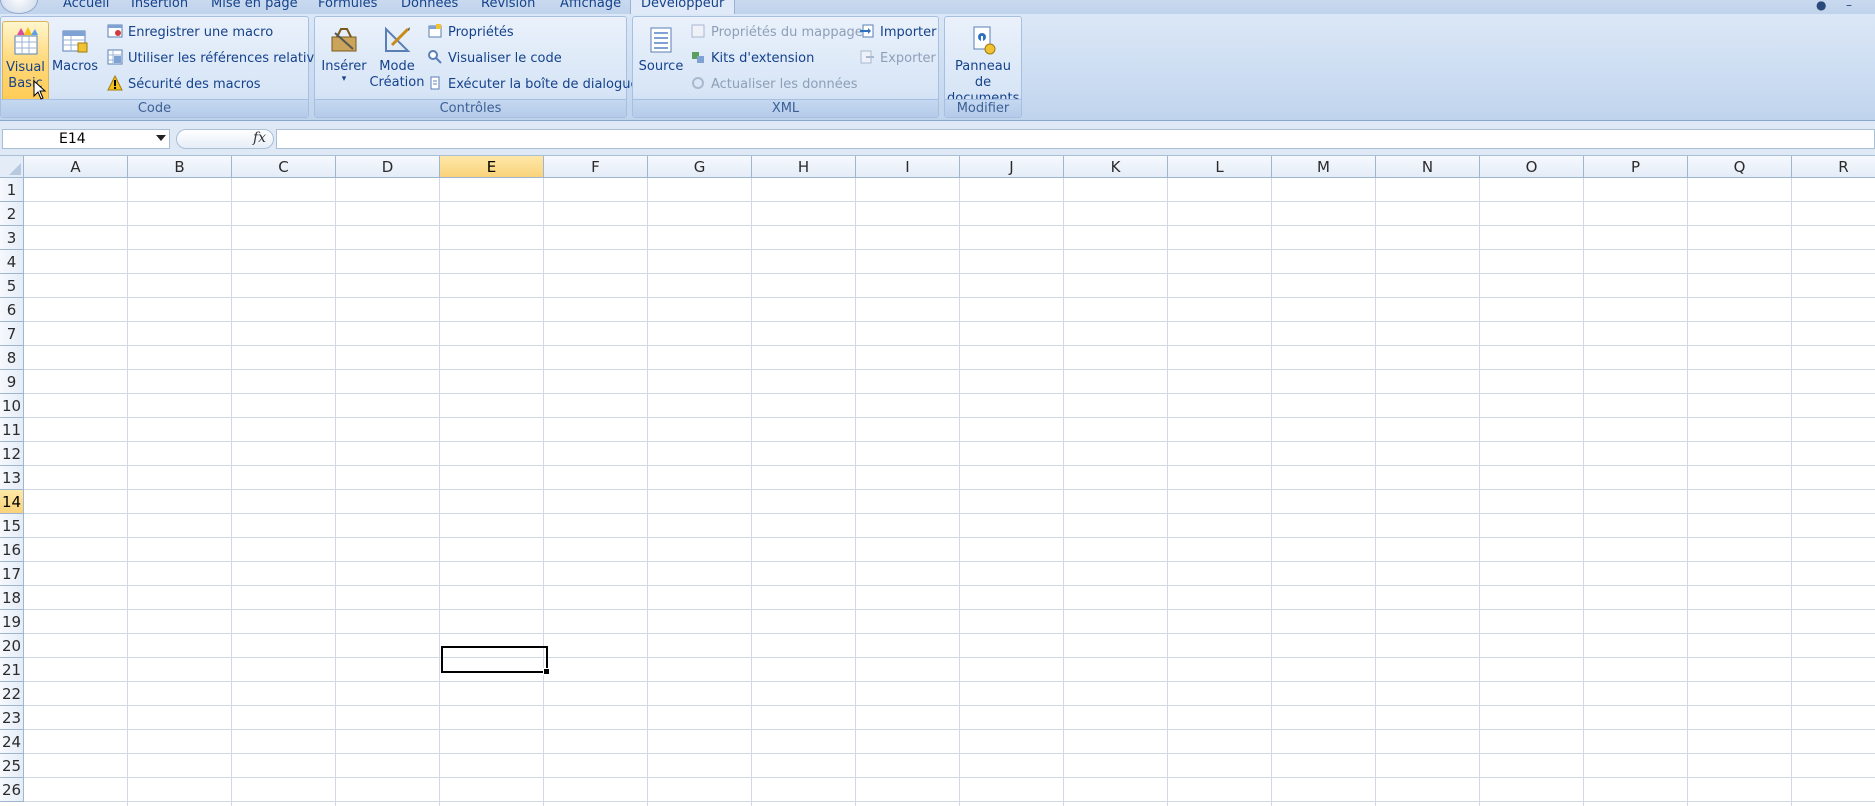  I want to click on row-header-10: 10, so click(12, 406).